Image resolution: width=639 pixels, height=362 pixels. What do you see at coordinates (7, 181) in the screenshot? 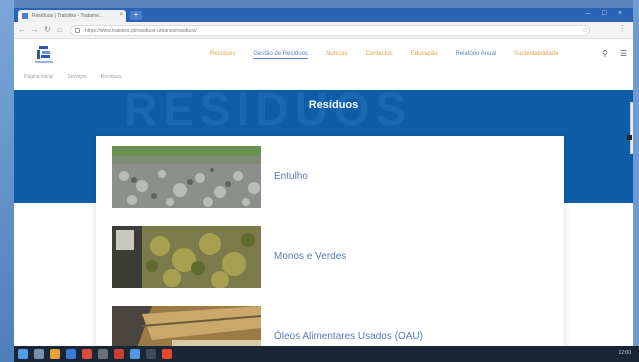
I see `desktop-background` at bounding box center [7, 181].